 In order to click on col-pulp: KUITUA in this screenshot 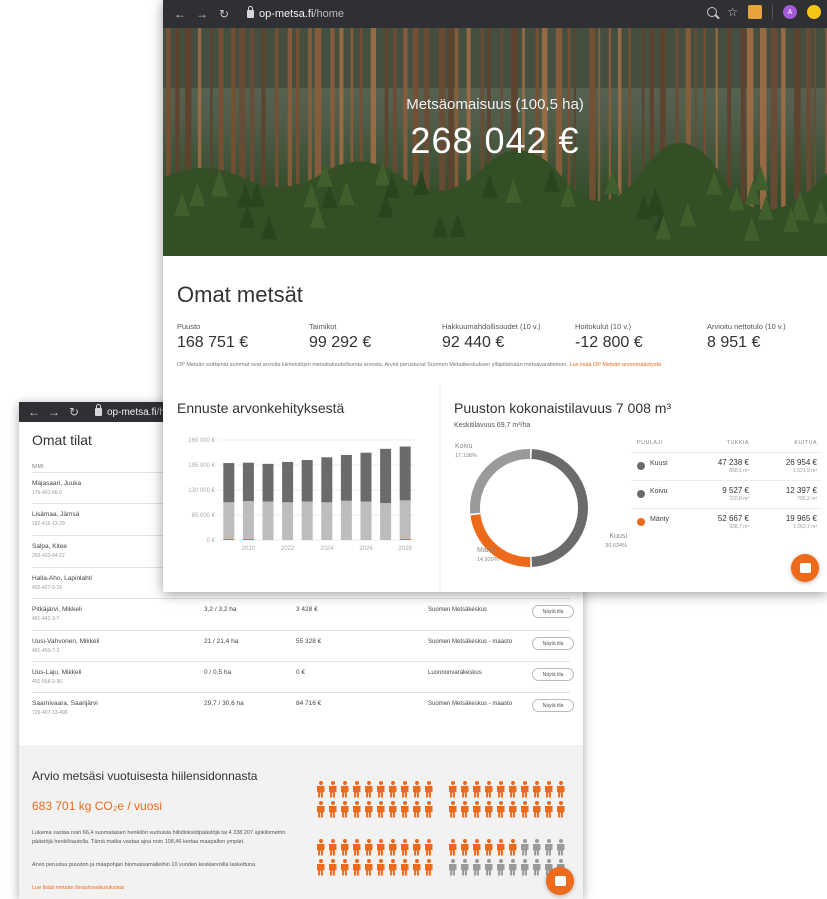, I will do `click(805, 443)`.